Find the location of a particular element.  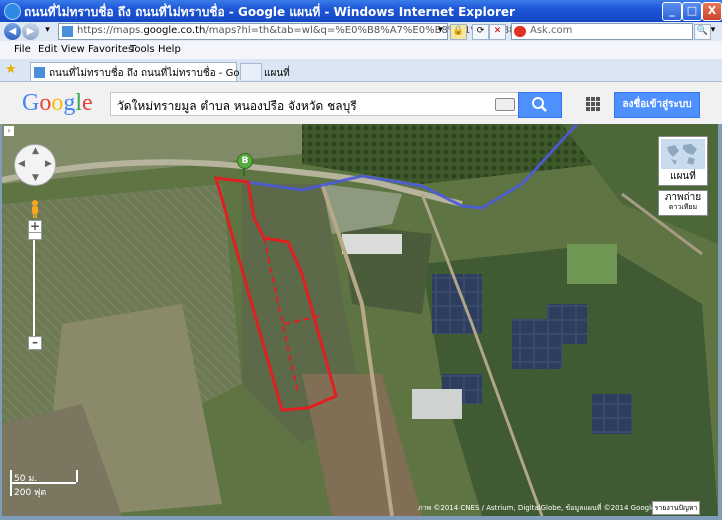

refresh-icon: ⟳ is located at coordinates (480, 32).